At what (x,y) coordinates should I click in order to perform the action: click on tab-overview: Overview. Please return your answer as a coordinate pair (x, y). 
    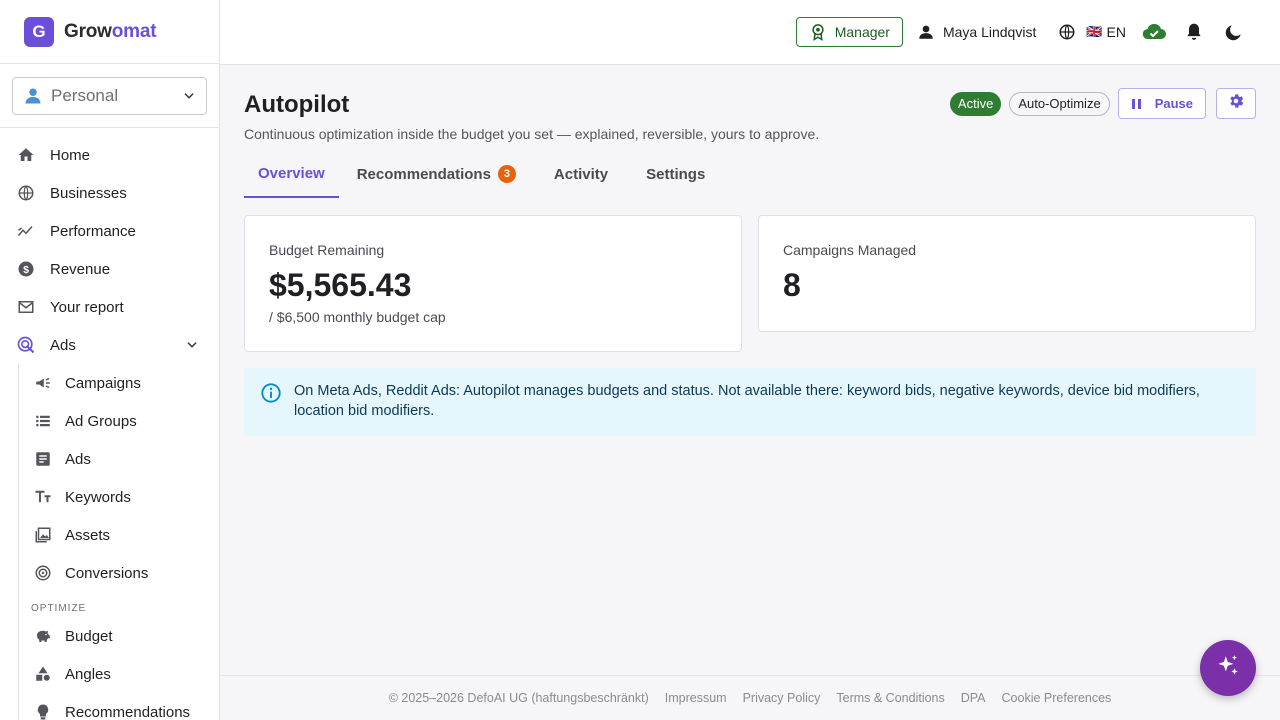
    Looking at the image, I should click on (291, 174).